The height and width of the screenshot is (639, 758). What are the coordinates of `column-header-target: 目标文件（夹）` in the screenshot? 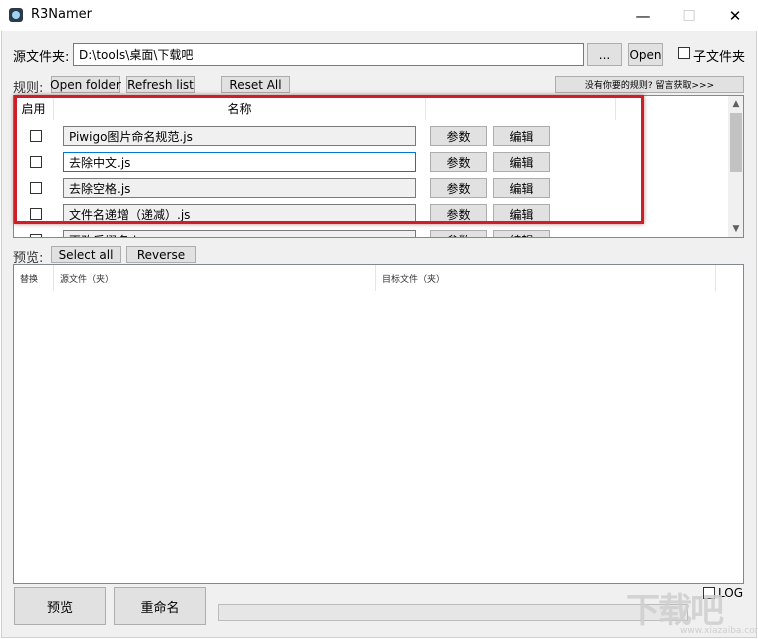 It's located at (546, 278).